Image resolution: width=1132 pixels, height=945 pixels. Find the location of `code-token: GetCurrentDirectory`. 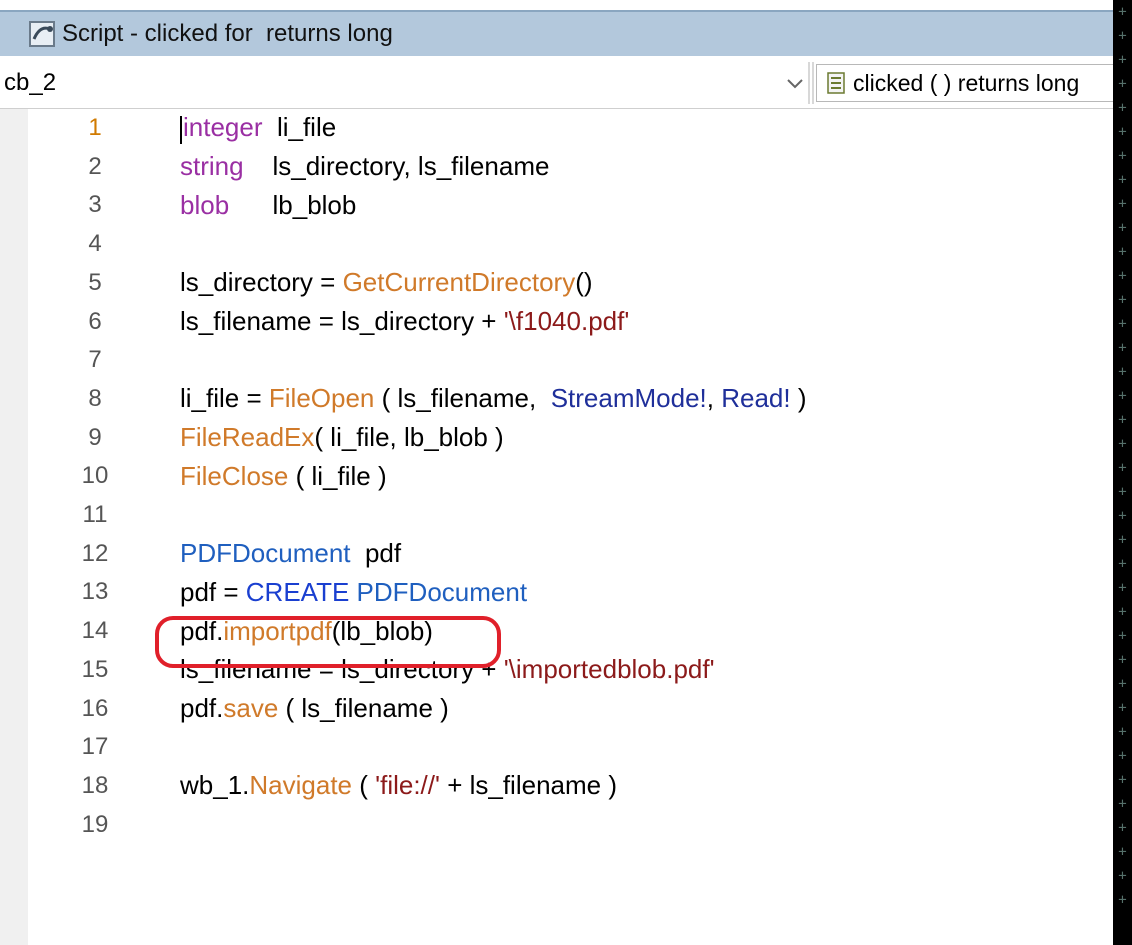

code-token: GetCurrentDirectory is located at coordinates (459, 282).